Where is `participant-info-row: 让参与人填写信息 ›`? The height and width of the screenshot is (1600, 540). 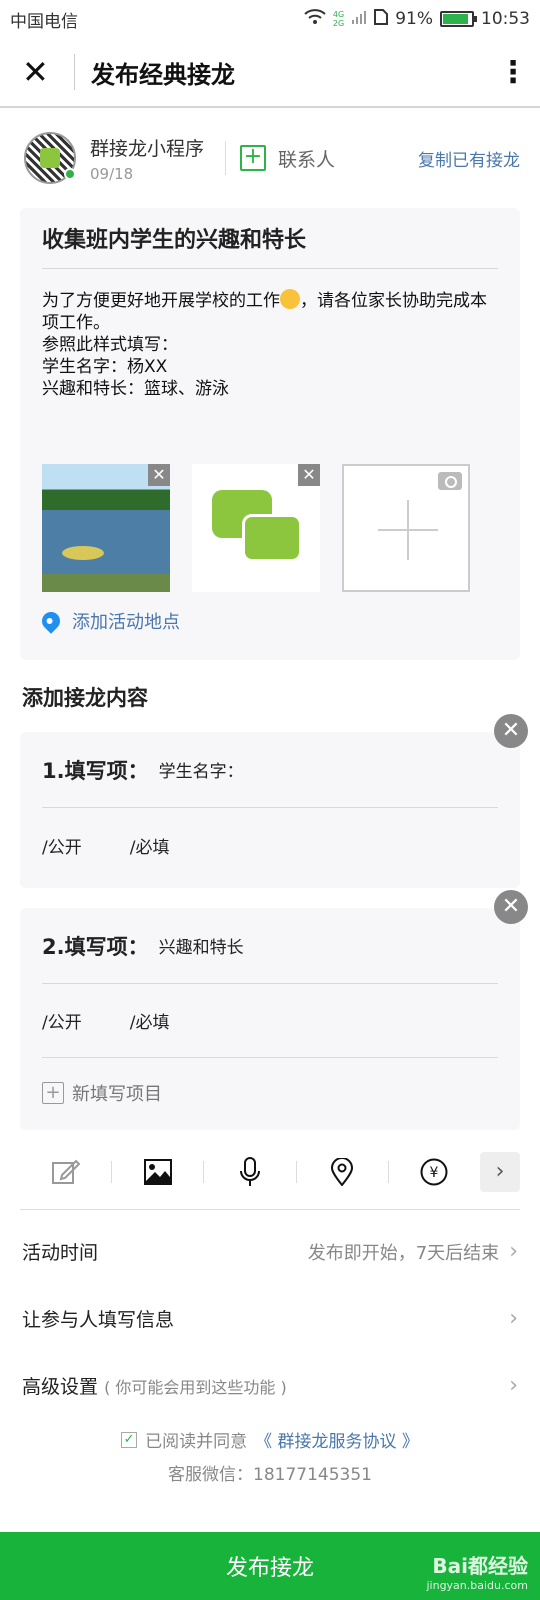 participant-info-row: 让参与人填写信息 › is located at coordinates (270, 1318).